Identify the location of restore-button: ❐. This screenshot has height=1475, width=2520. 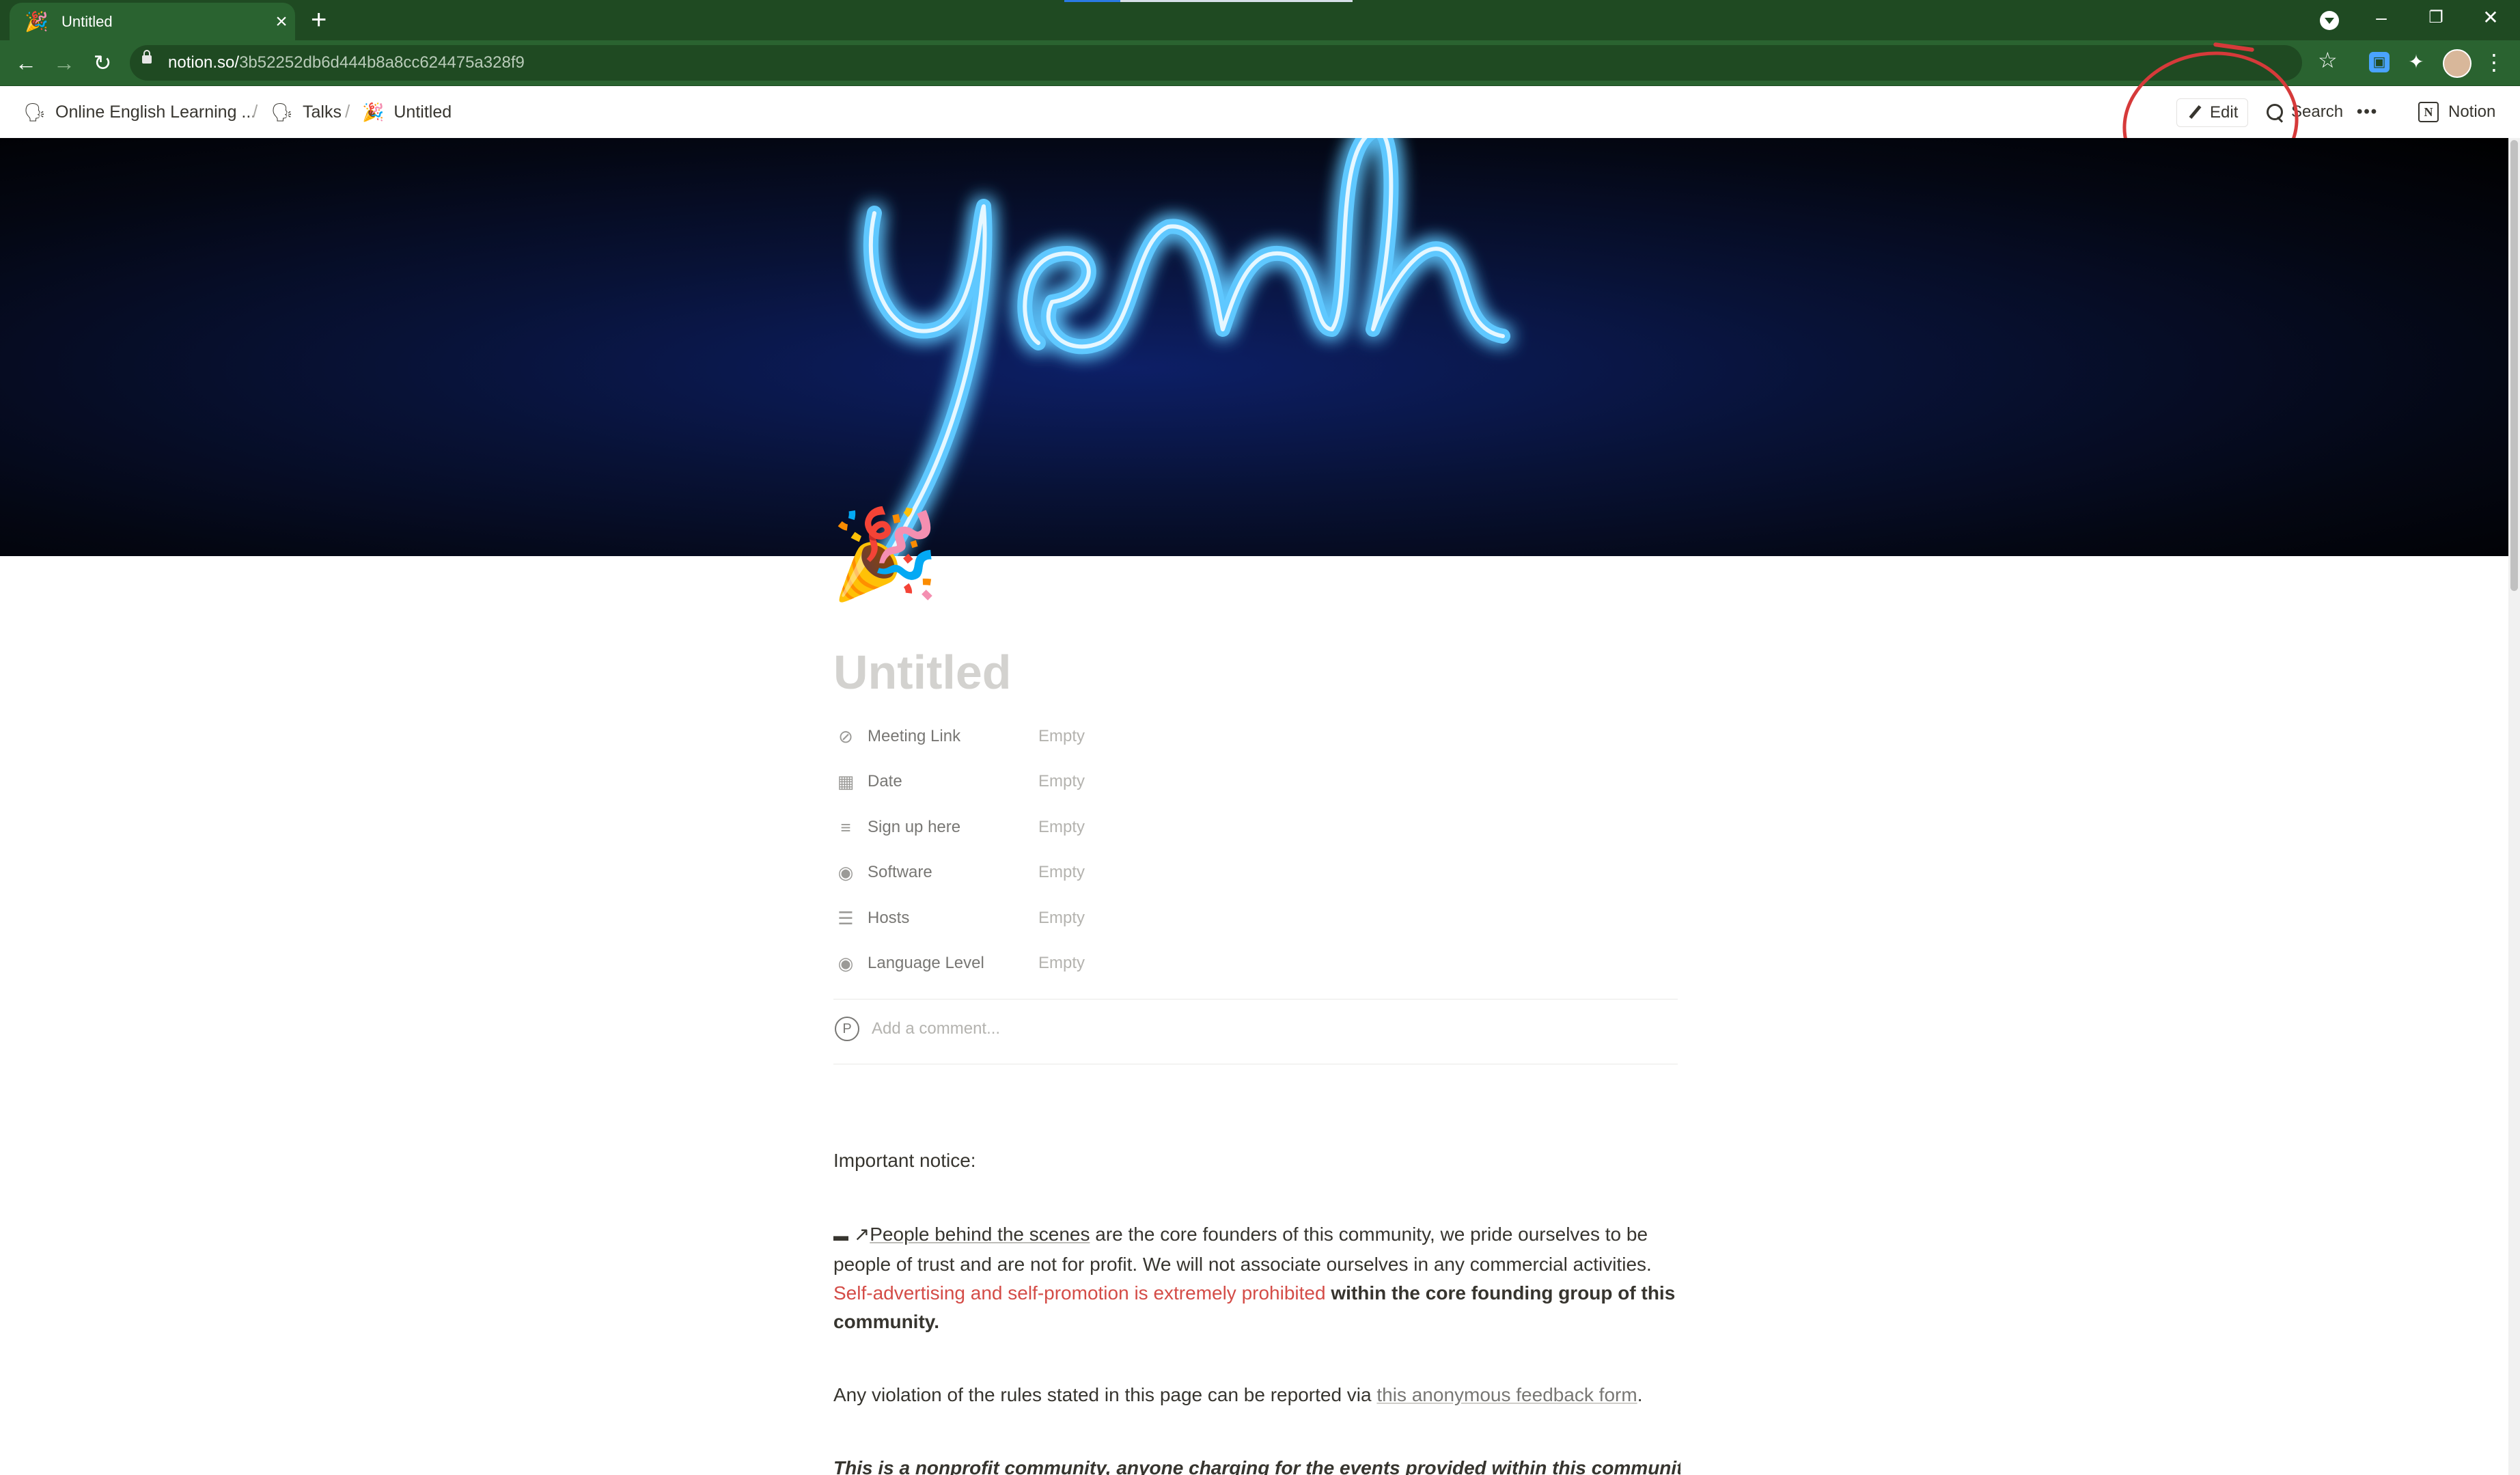
(2435, 17).